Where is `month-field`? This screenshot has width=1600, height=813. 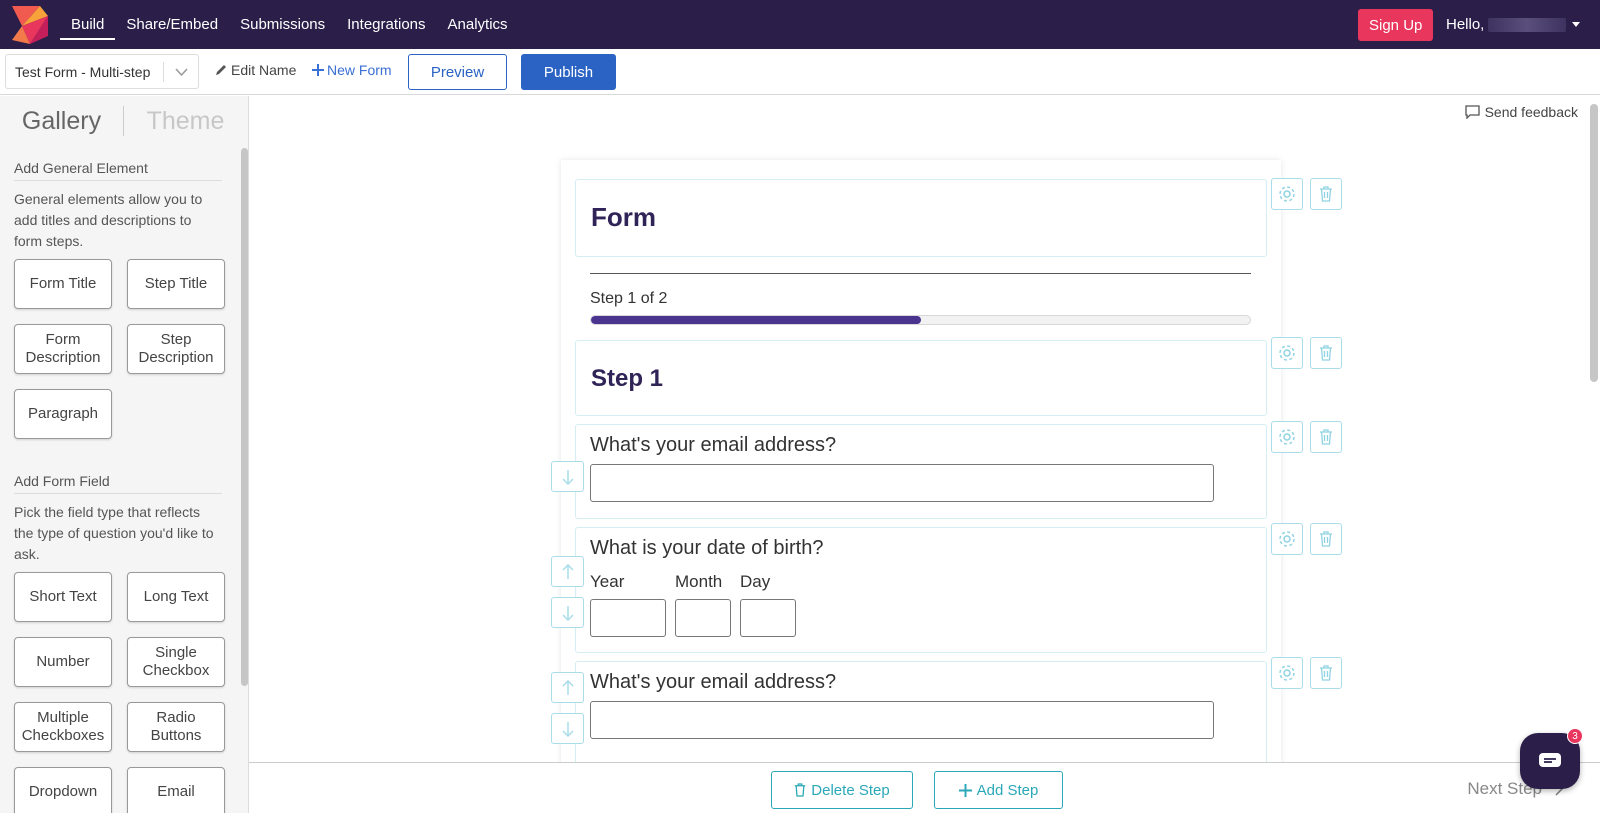 month-field is located at coordinates (703, 618).